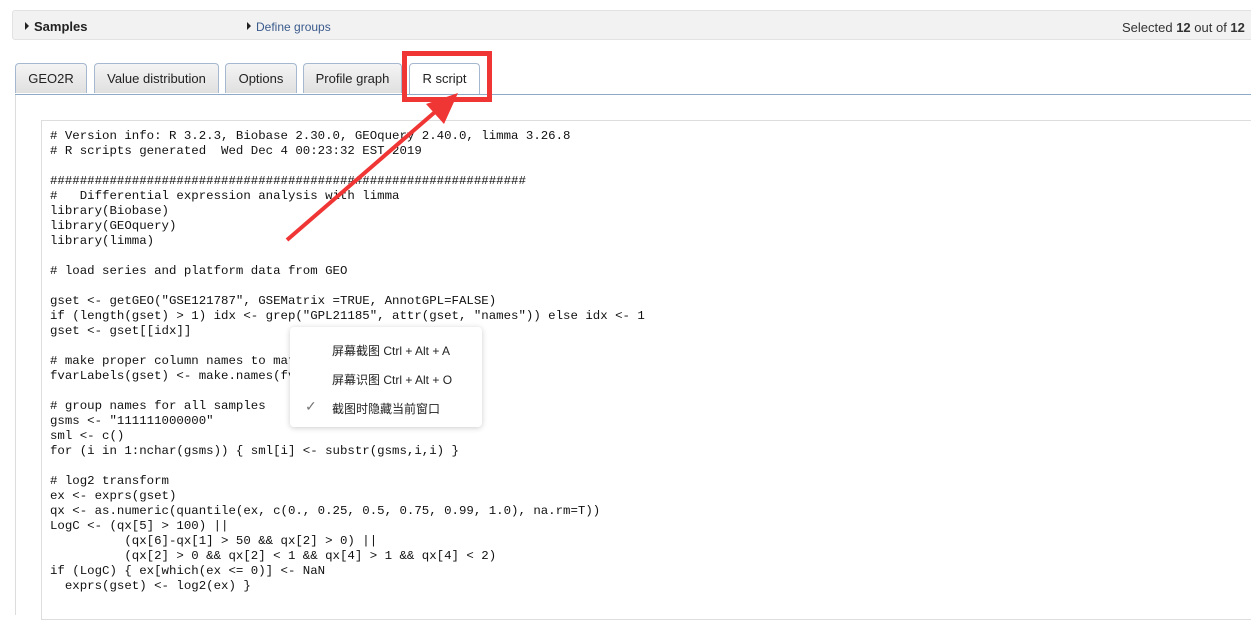 The image size is (1251, 620). I want to click on tab-options: Options, so click(261, 78).